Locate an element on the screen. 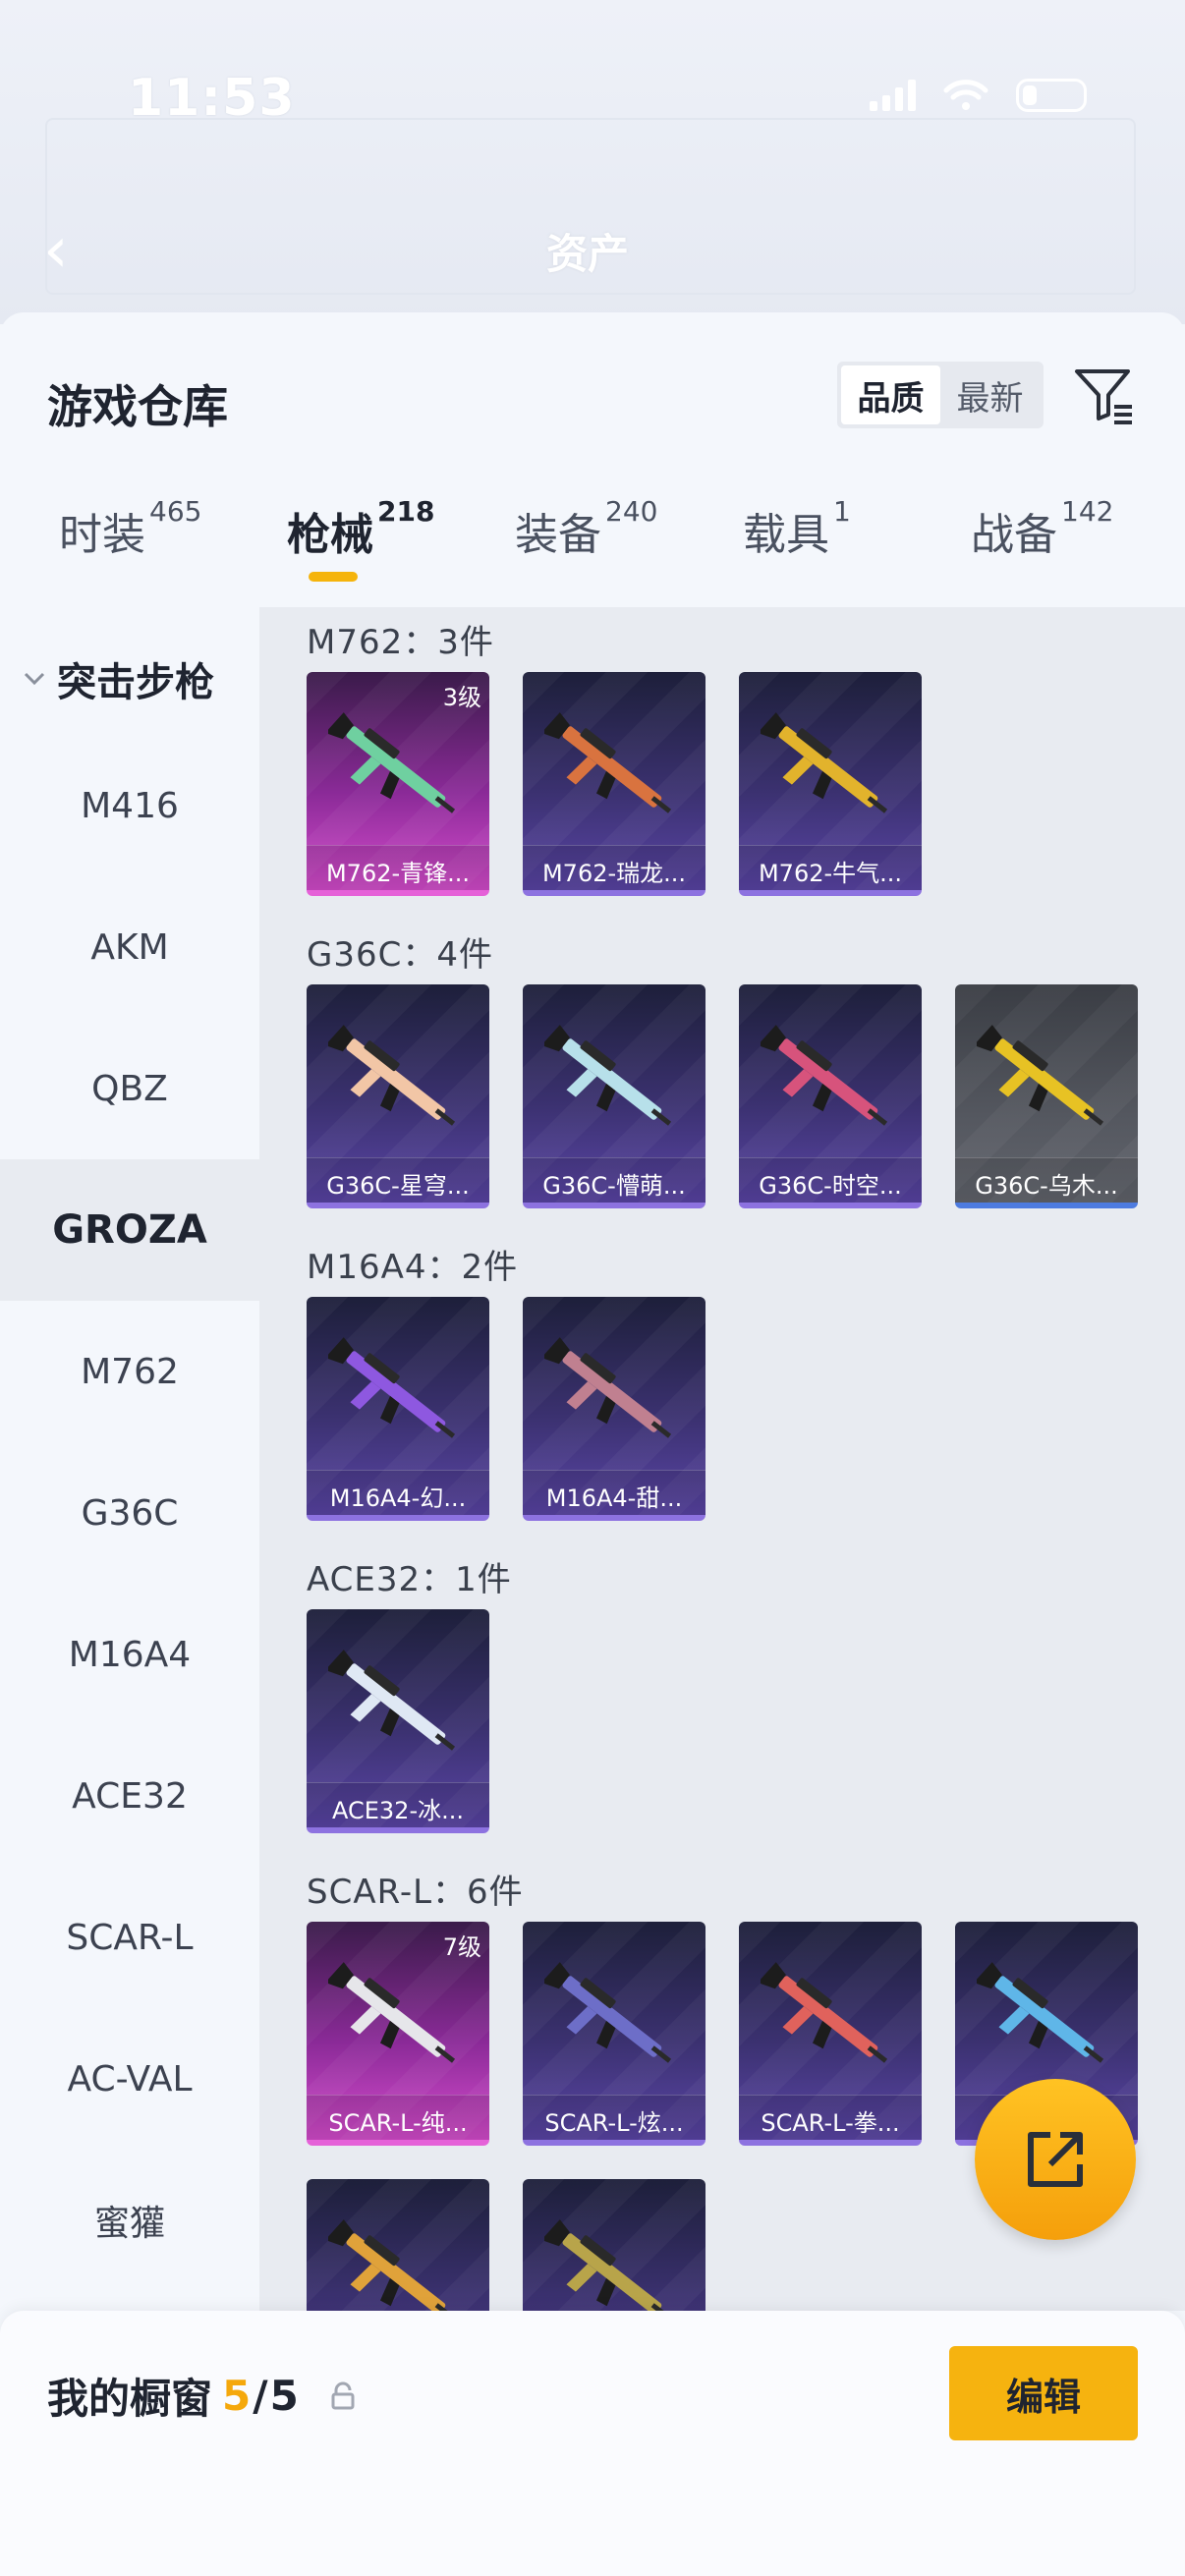 The width and height of the screenshot is (1185, 2576). card-level: 7级 is located at coordinates (462, 1947).